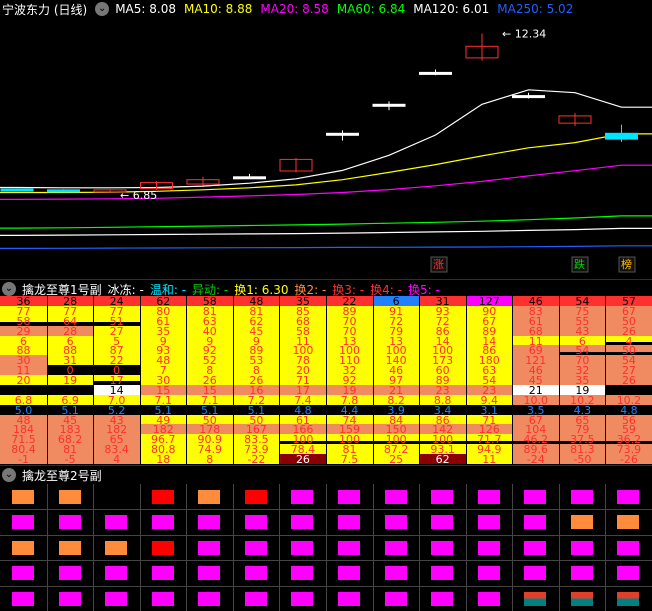 The image size is (652, 611). What do you see at coordinates (582, 380) in the screenshot?
I see `panel1-cell: 35` at bounding box center [582, 380].